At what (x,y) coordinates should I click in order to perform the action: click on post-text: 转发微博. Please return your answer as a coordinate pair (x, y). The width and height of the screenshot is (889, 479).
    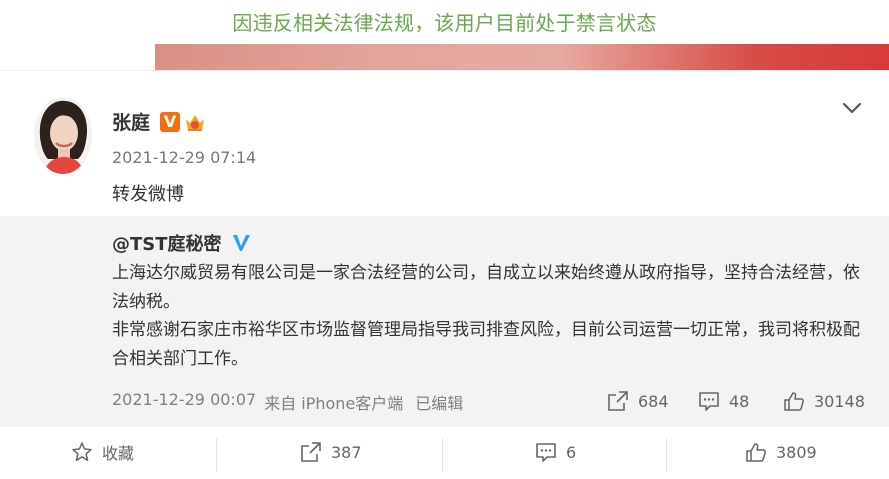
    Looking at the image, I should click on (148, 194).